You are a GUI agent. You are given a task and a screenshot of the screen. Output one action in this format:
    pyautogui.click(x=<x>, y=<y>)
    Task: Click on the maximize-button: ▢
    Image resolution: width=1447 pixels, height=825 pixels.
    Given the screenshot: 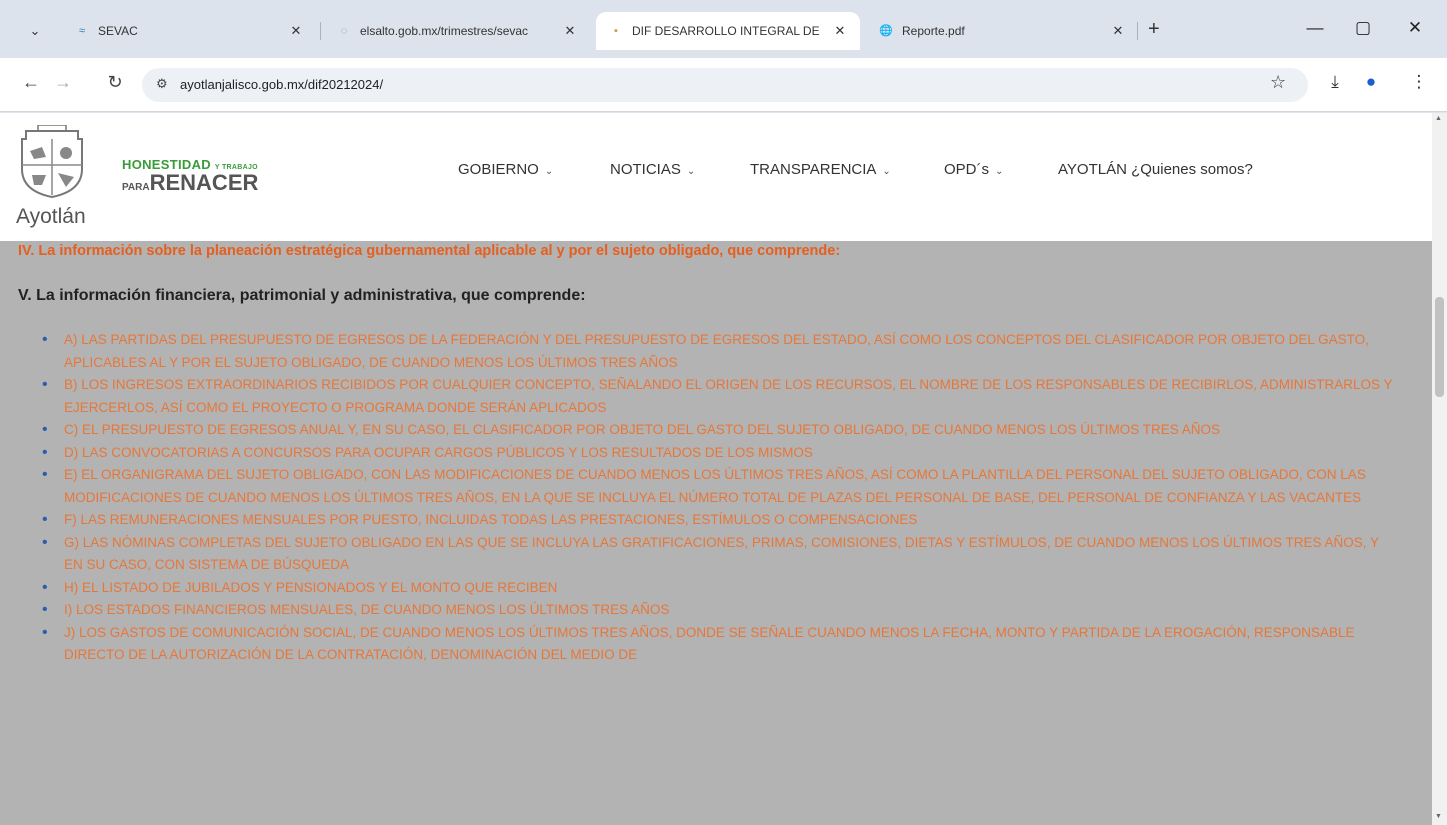 What is the action you would take?
    pyautogui.click(x=1363, y=28)
    